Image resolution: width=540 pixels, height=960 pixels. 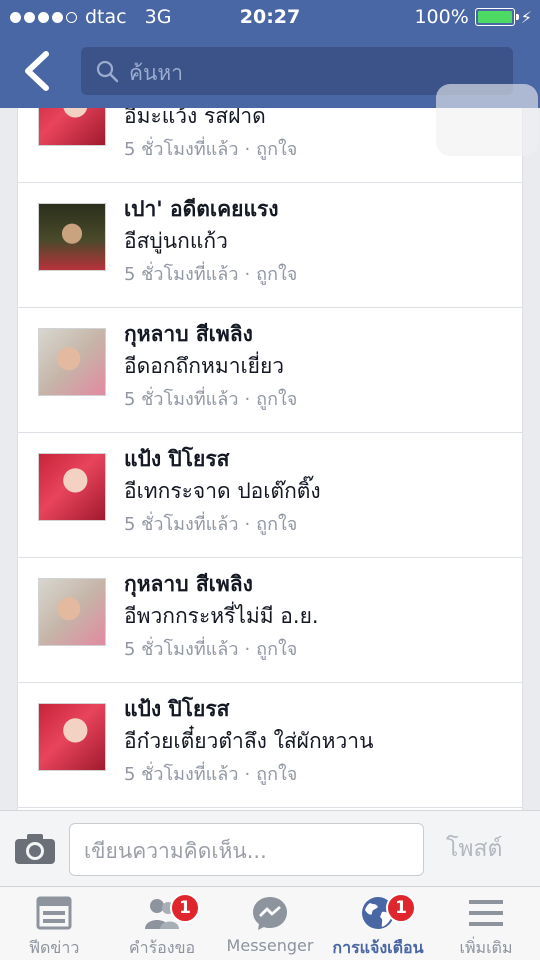 I want to click on floating-overlay, so click(x=487, y=120).